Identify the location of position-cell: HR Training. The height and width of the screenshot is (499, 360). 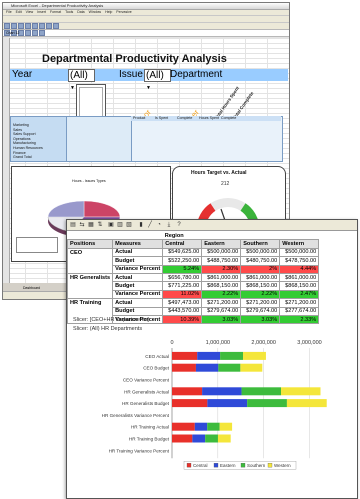
(90, 303).